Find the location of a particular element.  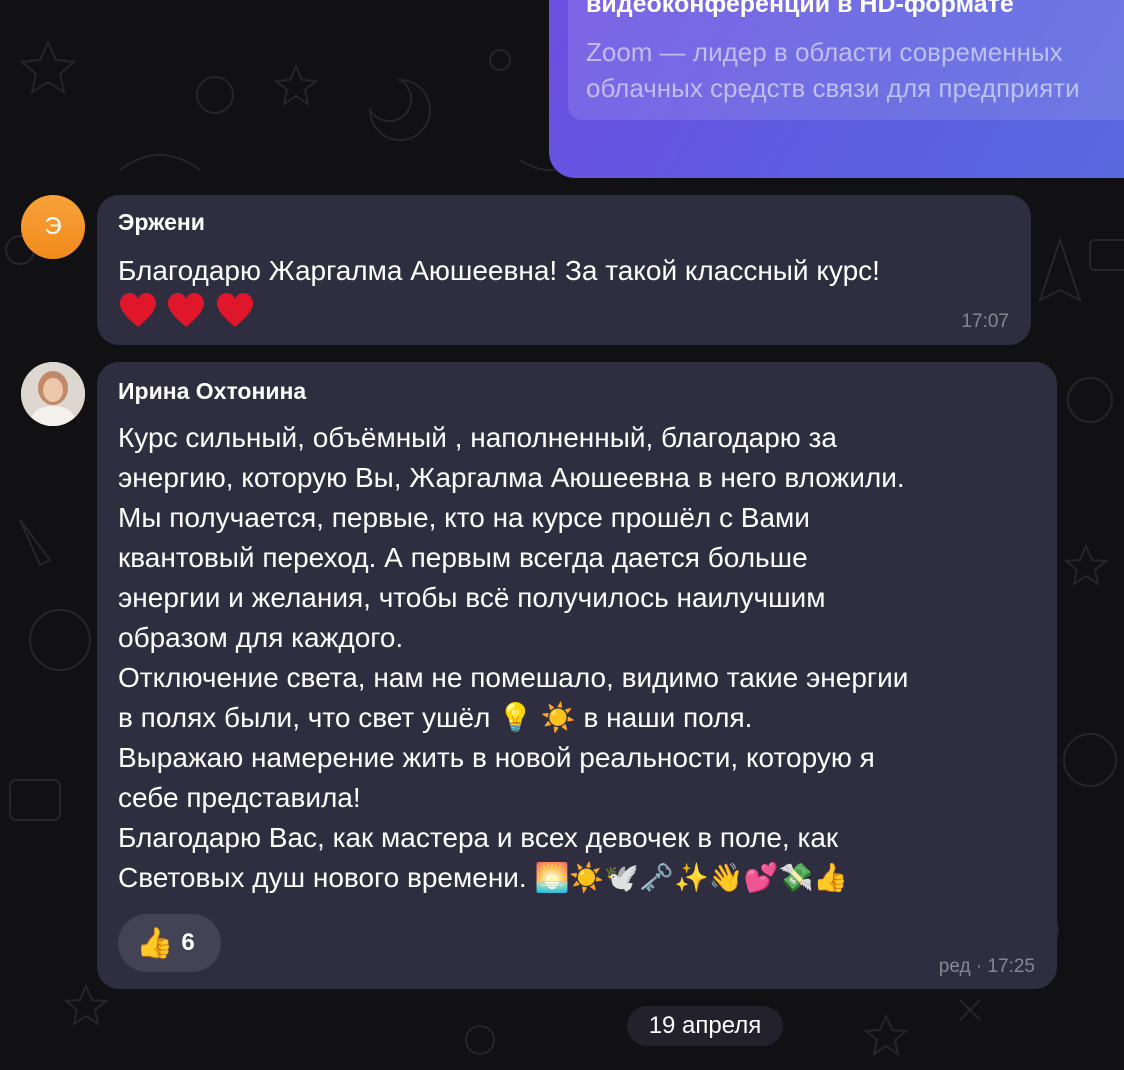

reaction-thumbs-up: 👍 6 is located at coordinates (169, 943).